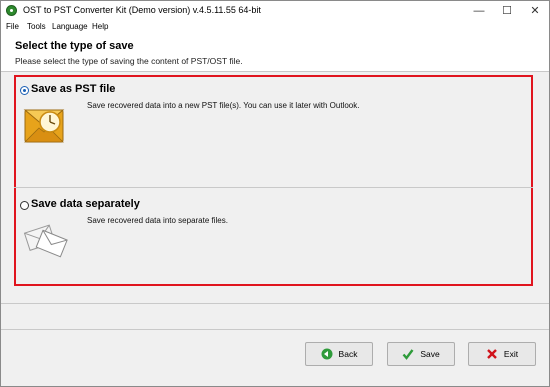 The width and height of the screenshot is (550, 387). What do you see at coordinates (157, 220) in the screenshot?
I see `save-separately-description: Save recovered data into separate files.` at bounding box center [157, 220].